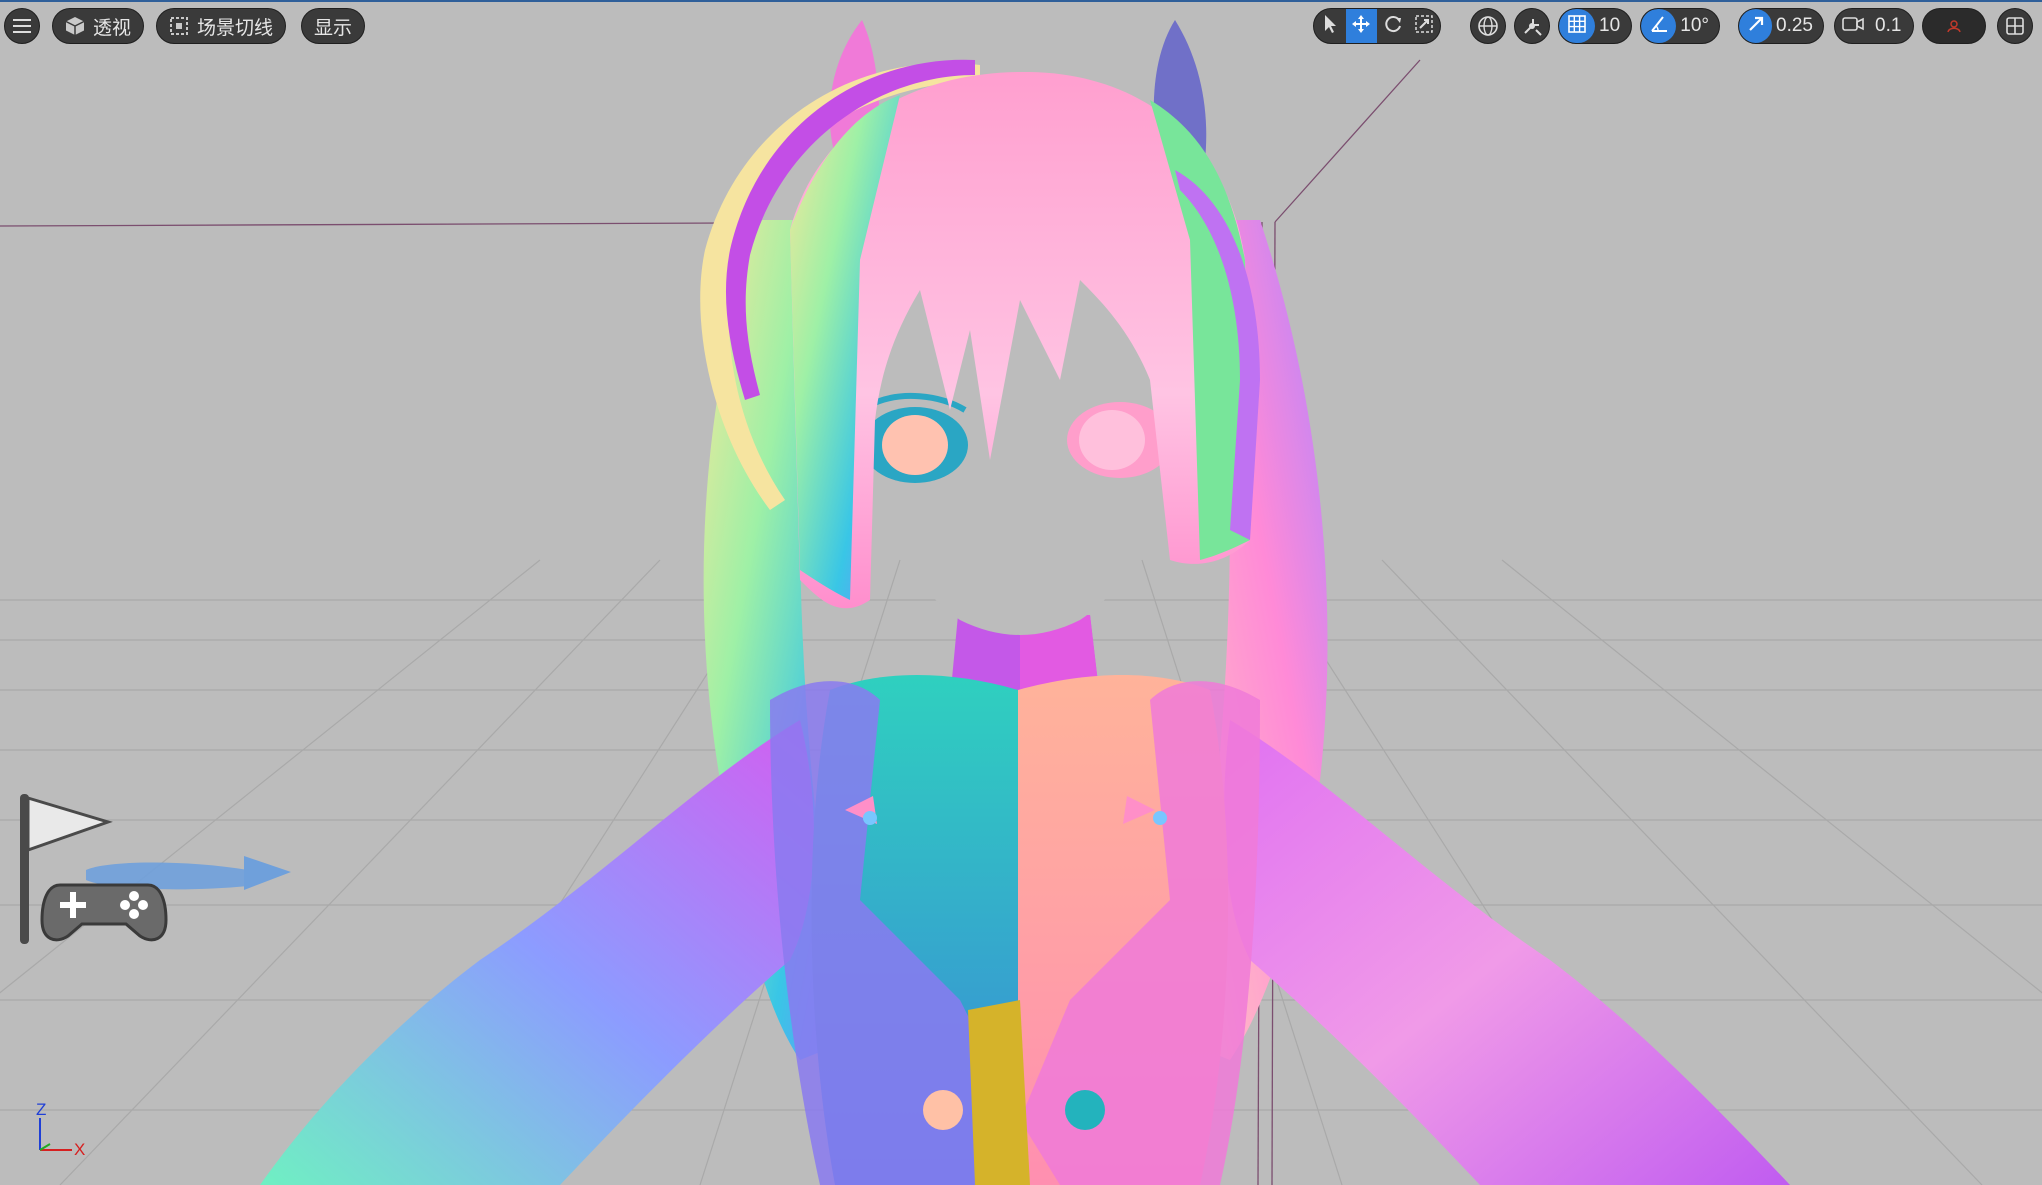 The width and height of the screenshot is (2042, 1185). Describe the element at coordinates (1697, 26) in the screenshot. I see `angle-snap-value: 10°` at that location.